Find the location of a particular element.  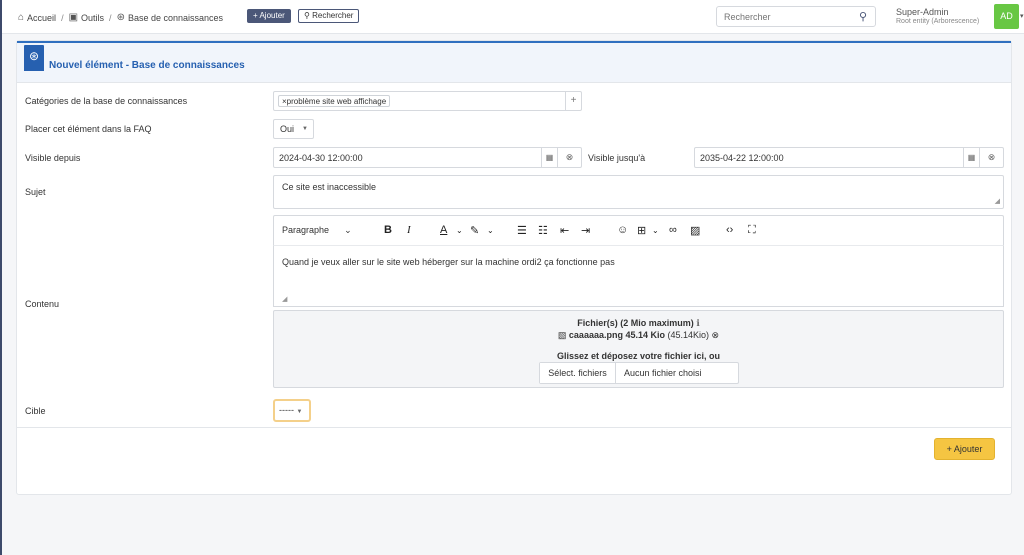

text-color-icon: A is located at coordinates (443, 230).